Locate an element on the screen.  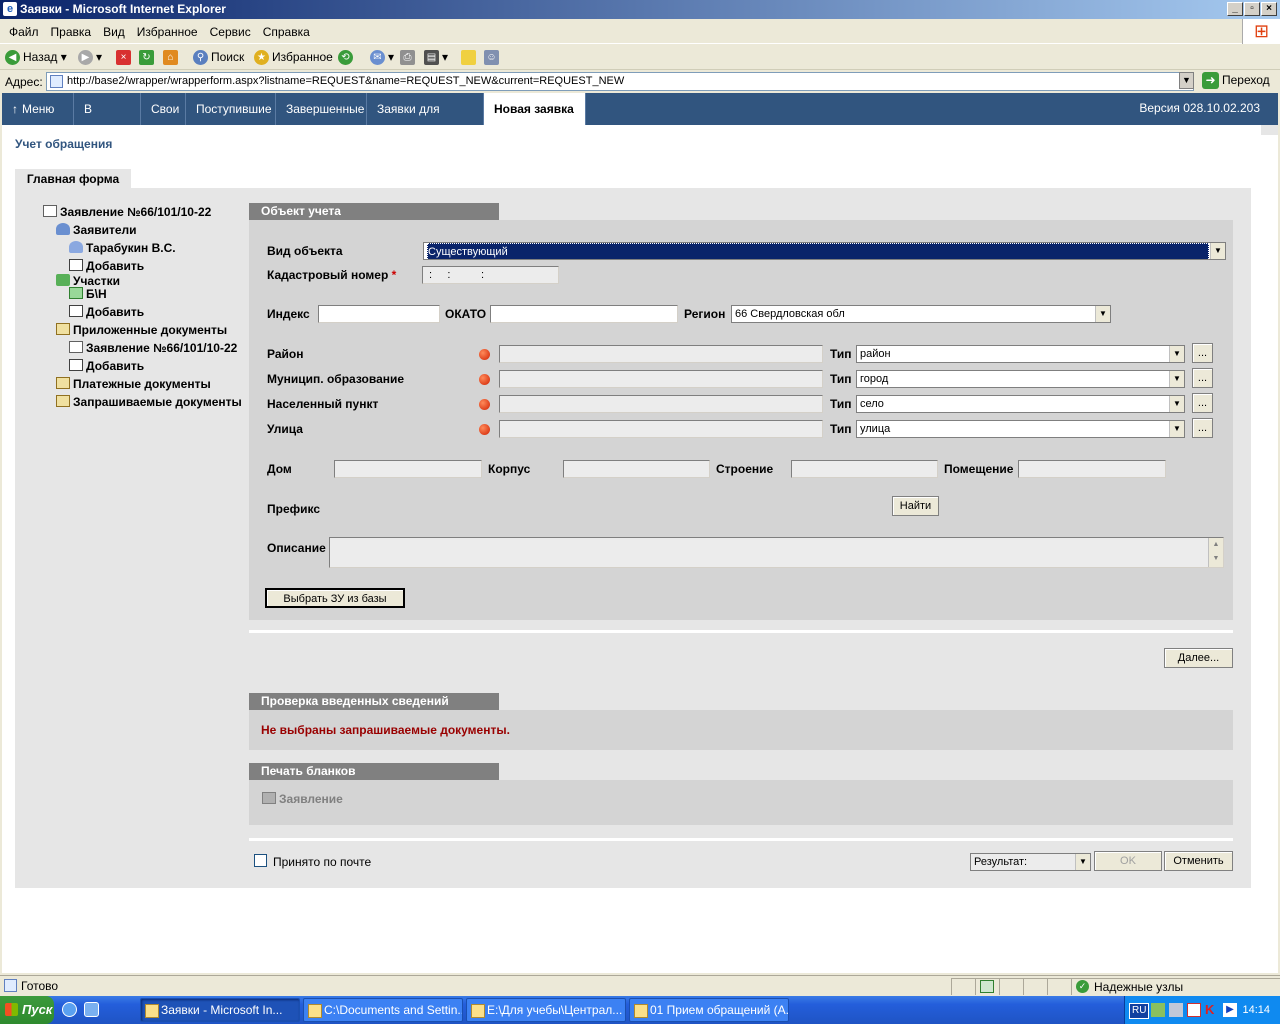
tree-applicants: Заявители is located at coordinates (96, 230).